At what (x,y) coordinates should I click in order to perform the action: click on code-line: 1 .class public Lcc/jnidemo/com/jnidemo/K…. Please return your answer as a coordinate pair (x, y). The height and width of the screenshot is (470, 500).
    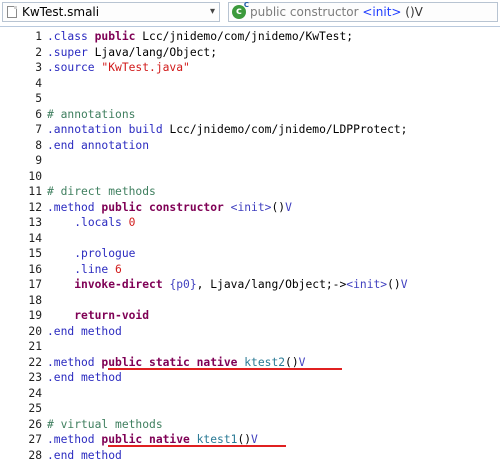
    Looking at the image, I should click on (250, 37).